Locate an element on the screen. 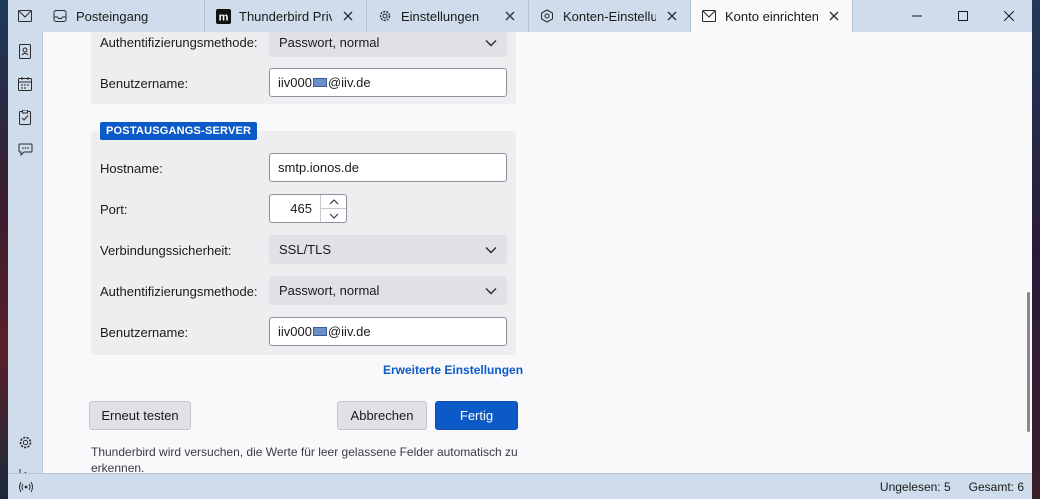 Image resolution: width=1040 pixels, height=499 pixels. tasks-icon is located at coordinates (25, 117).